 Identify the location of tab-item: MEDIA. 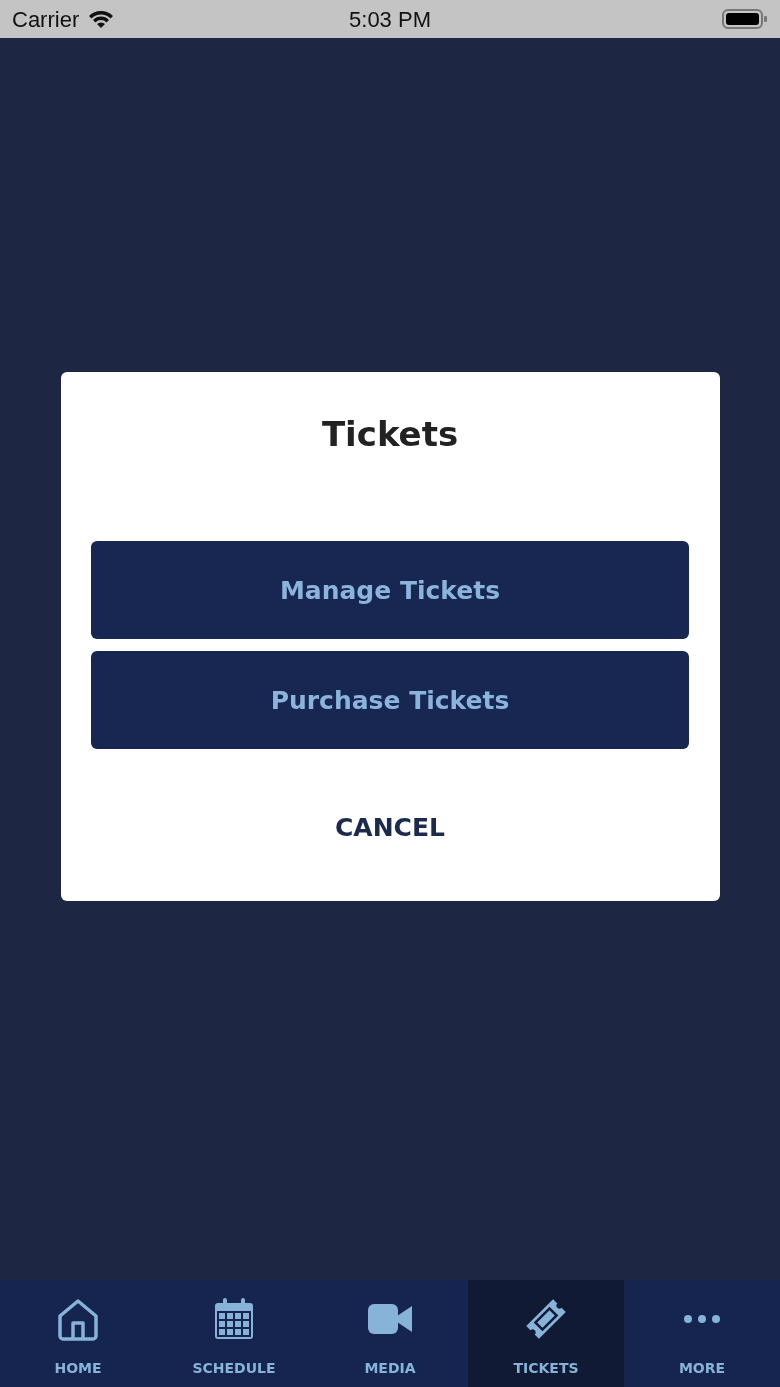
(390, 1333).